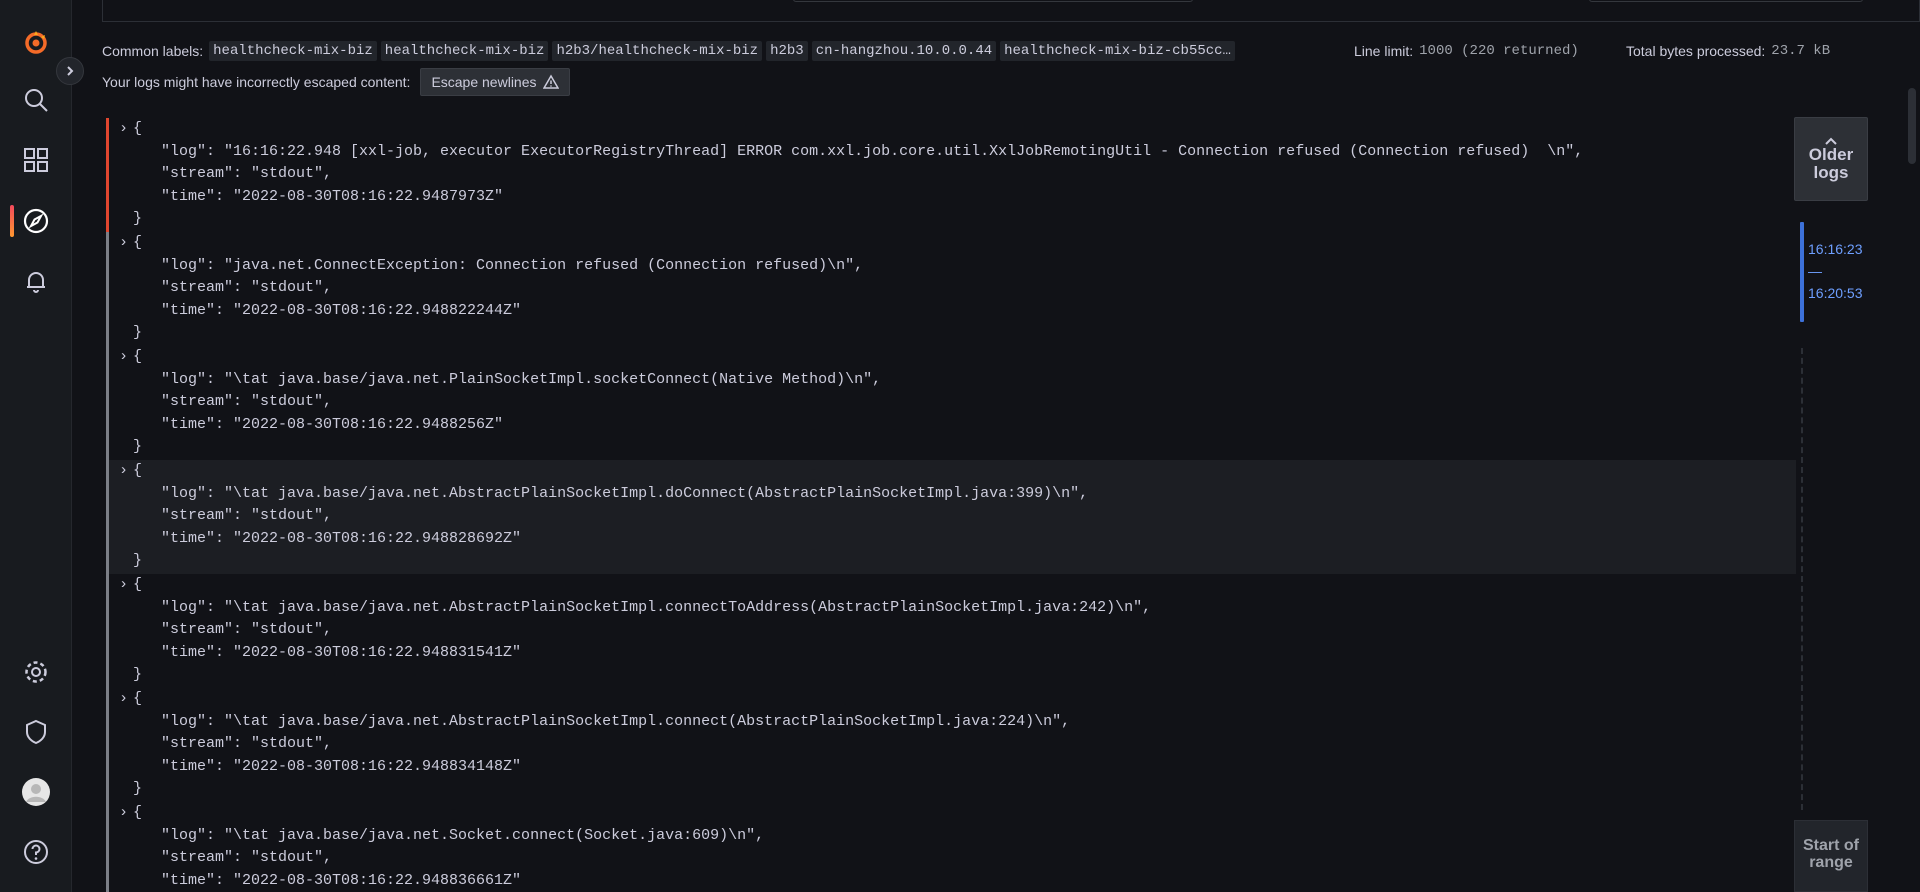 The image size is (1920, 892). I want to click on query-options-edge, so click(1726, 1).